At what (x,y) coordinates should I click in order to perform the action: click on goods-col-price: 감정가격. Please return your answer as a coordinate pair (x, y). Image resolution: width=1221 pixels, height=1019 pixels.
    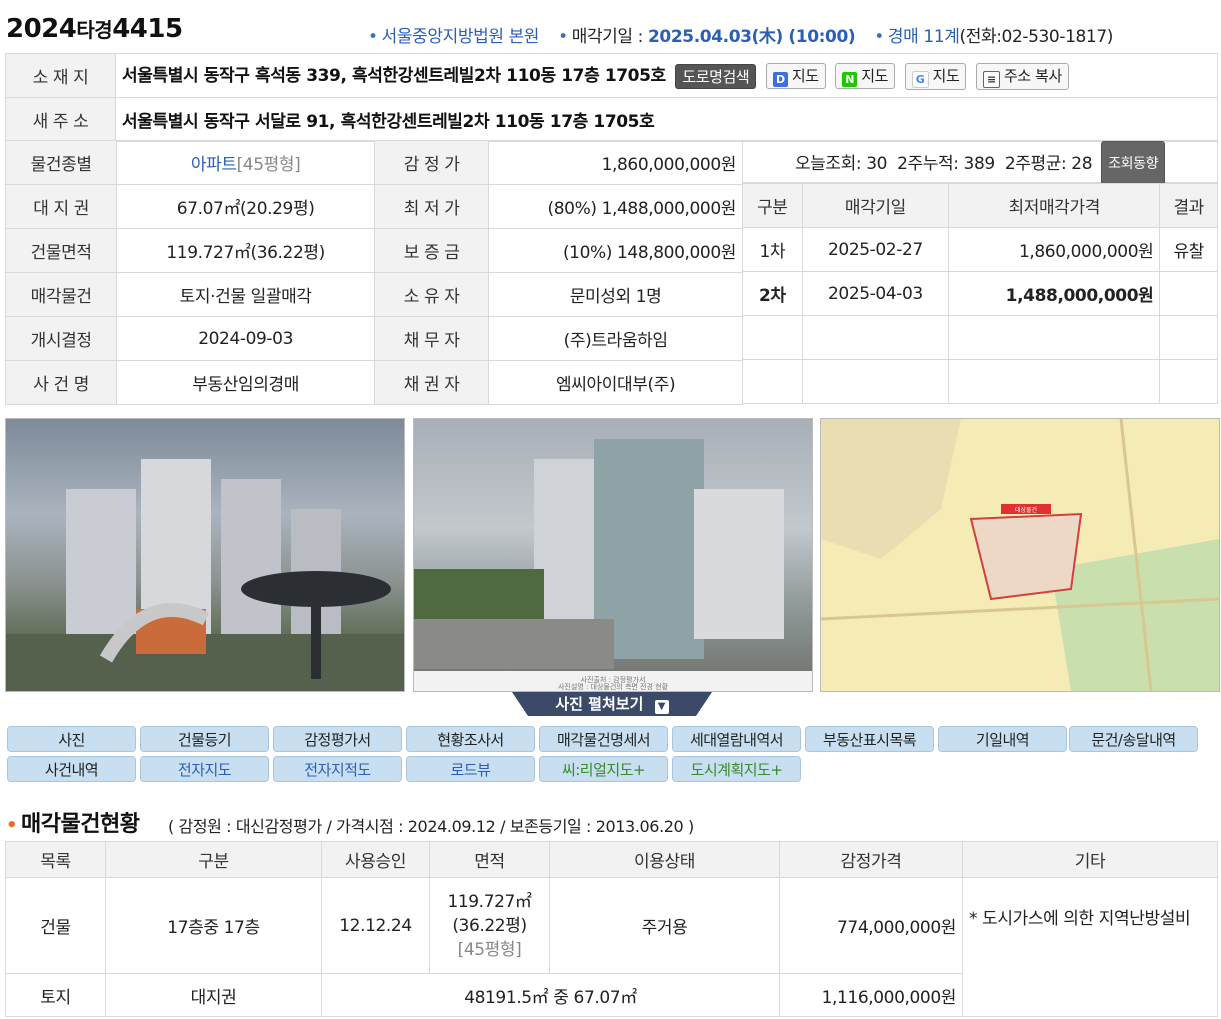
    Looking at the image, I should click on (871, 859).